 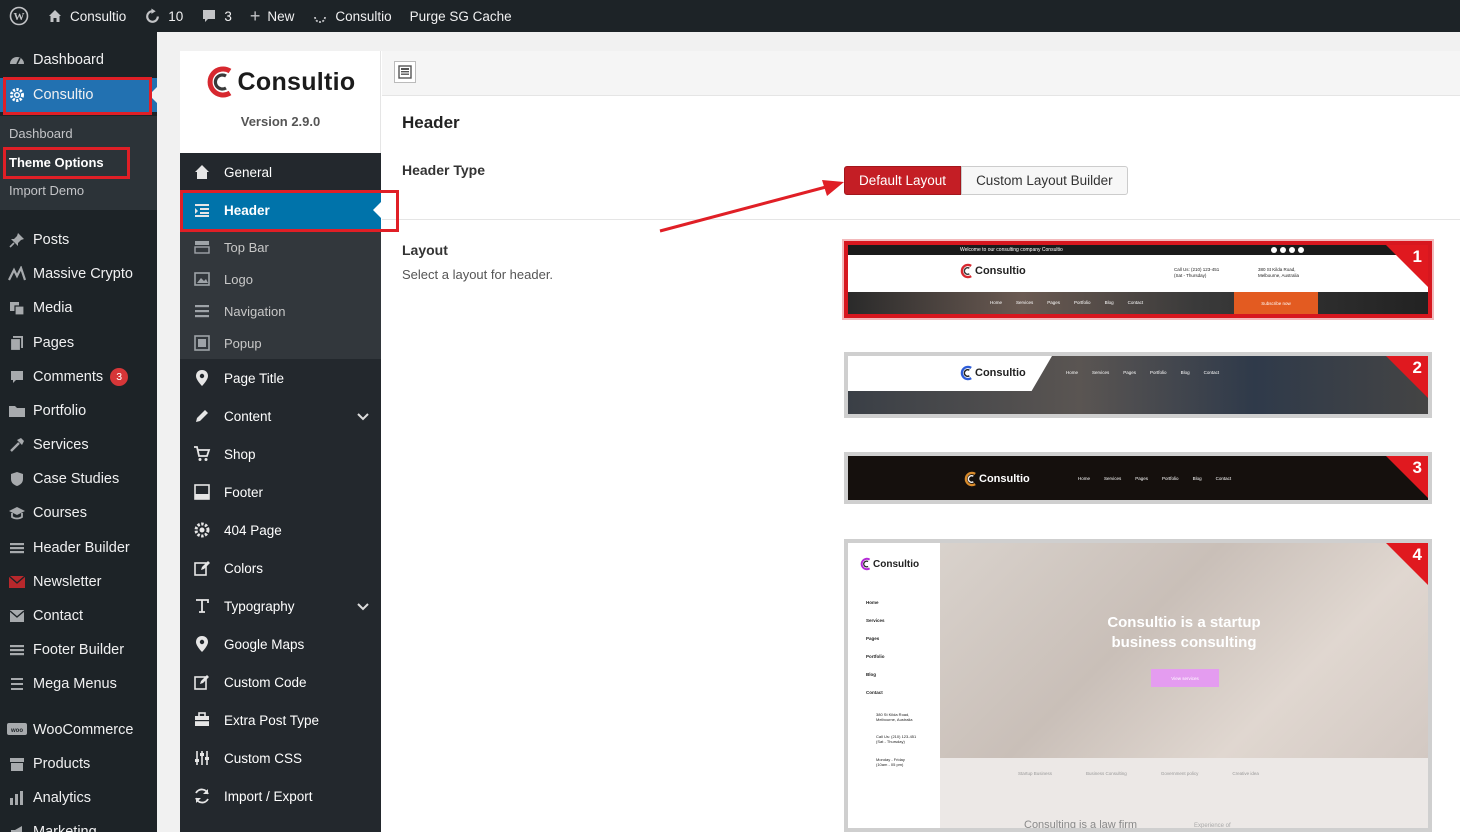 I want to click on submenu-import-demo: Import Demo, so click(x=46, y=190).